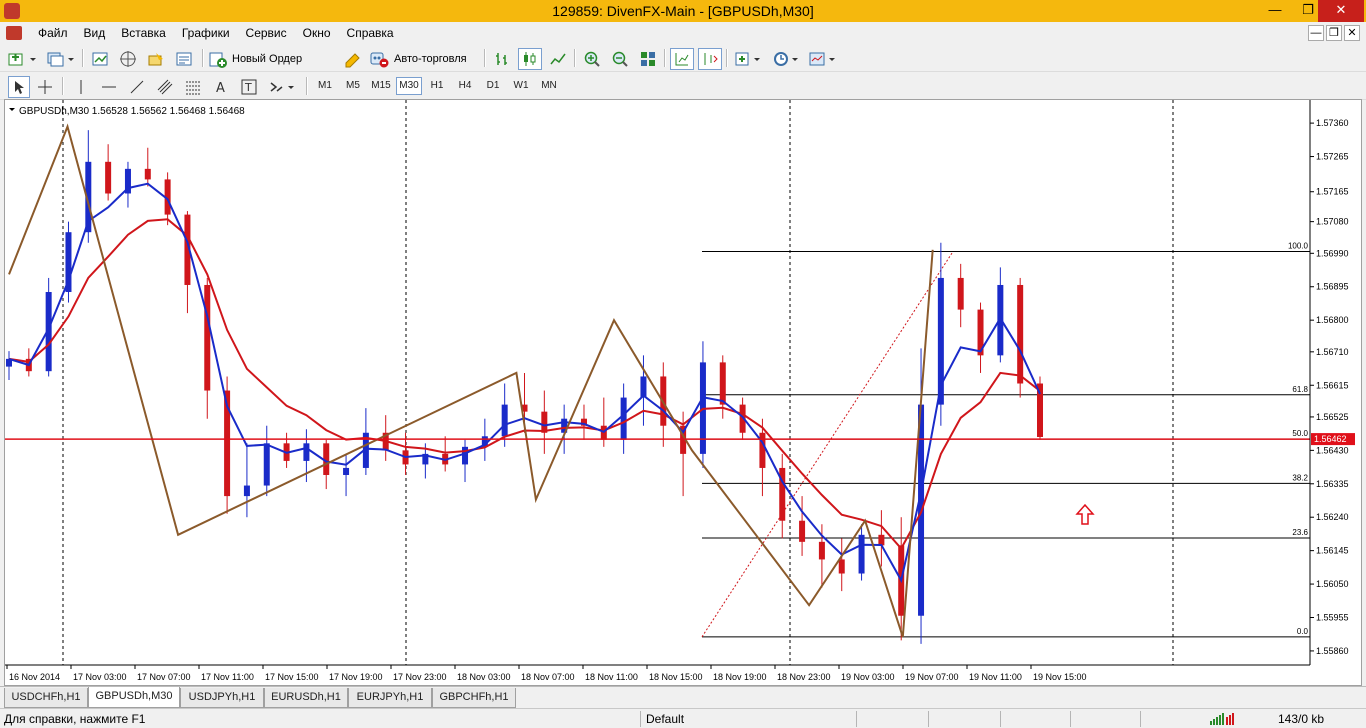  Describe the element at coordinates (206, 33) in the screenshot. I see `menu-charts: Графики` at that location.